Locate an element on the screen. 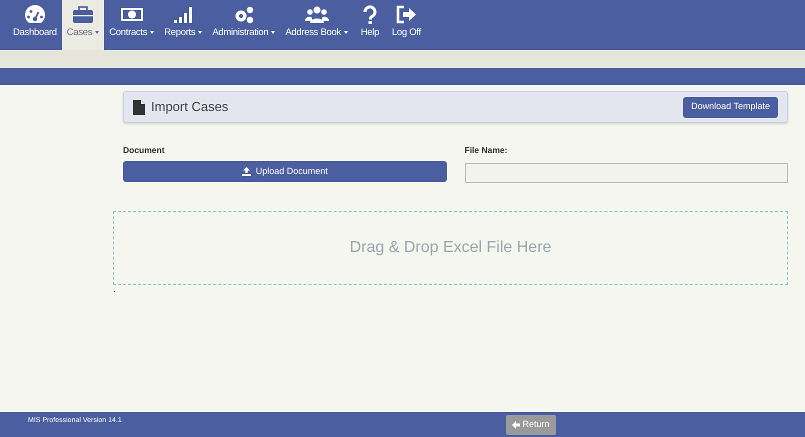  nav-tab: Log Off is located at coordinates (406, 25).